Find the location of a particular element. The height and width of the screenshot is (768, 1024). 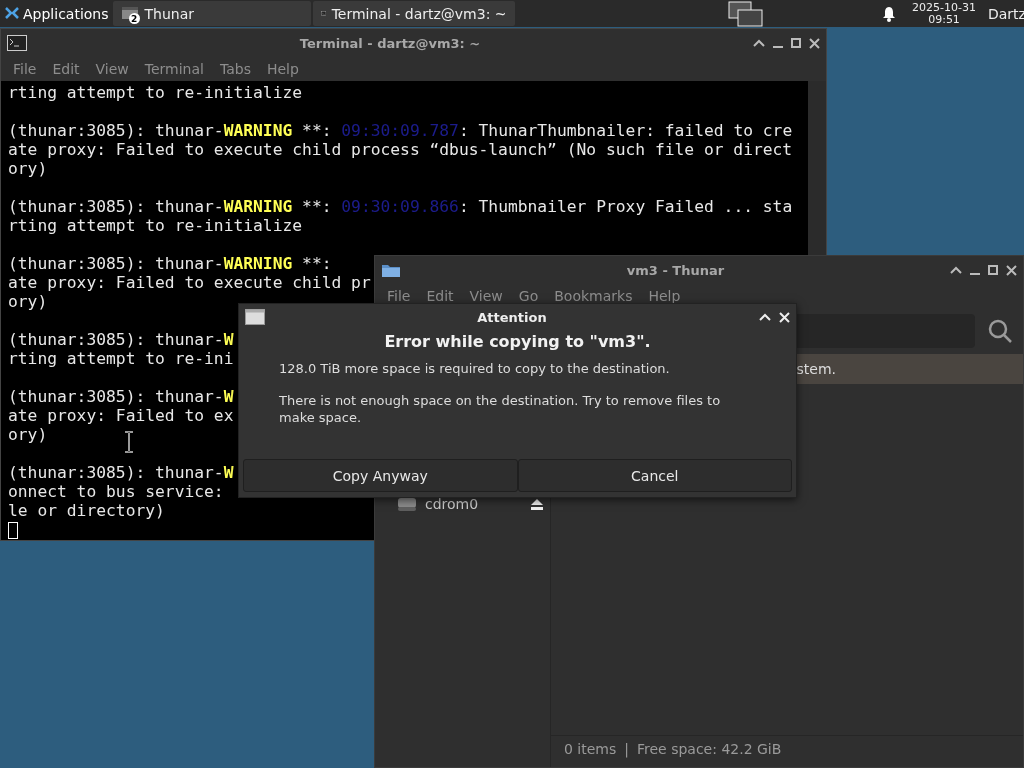

terminal-line: rting attempt to re-ini is located at coordinates (121, 358).